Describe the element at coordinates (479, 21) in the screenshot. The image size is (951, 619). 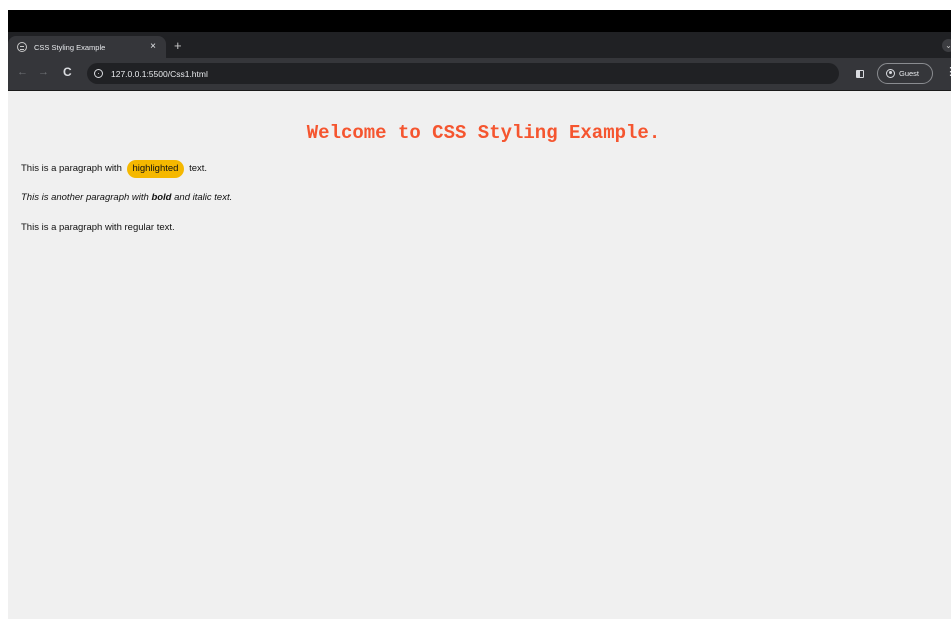
I see `title-bar` at that location.